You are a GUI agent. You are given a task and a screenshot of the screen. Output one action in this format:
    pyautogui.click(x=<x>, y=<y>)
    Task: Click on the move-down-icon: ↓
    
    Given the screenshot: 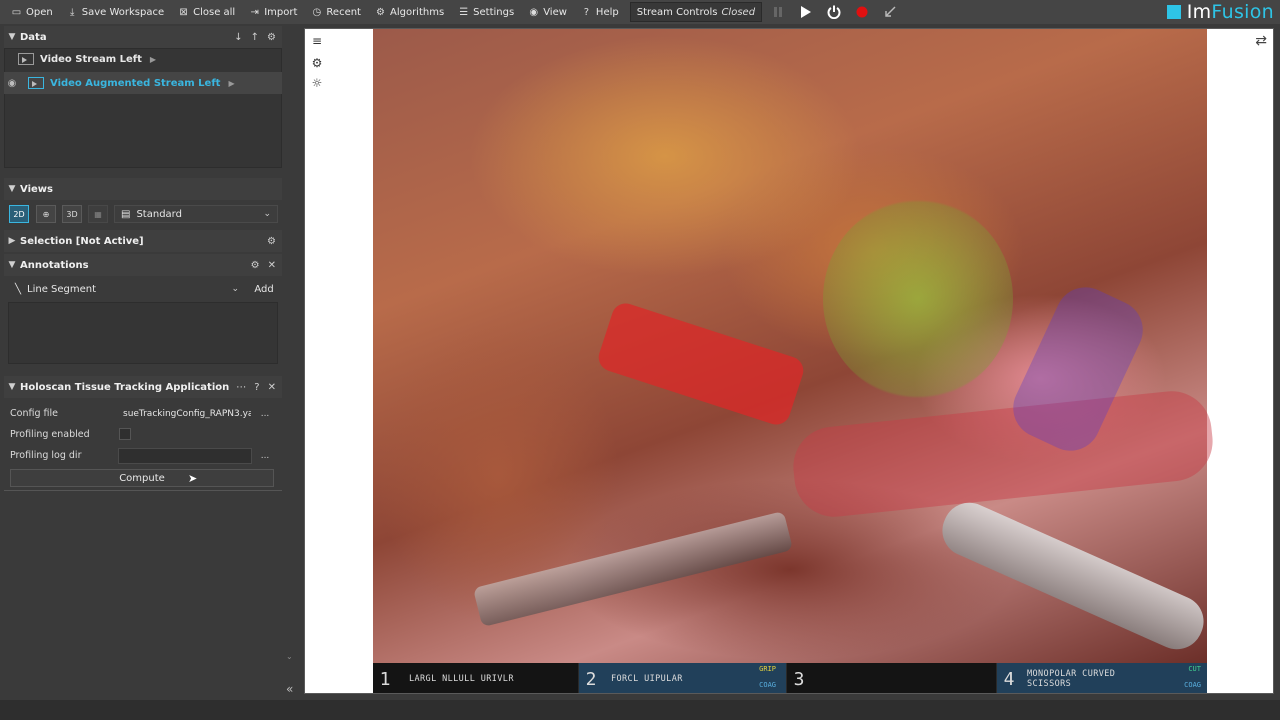 What is the action you would take?
    pyautogui.click(x=238, y=37)
    